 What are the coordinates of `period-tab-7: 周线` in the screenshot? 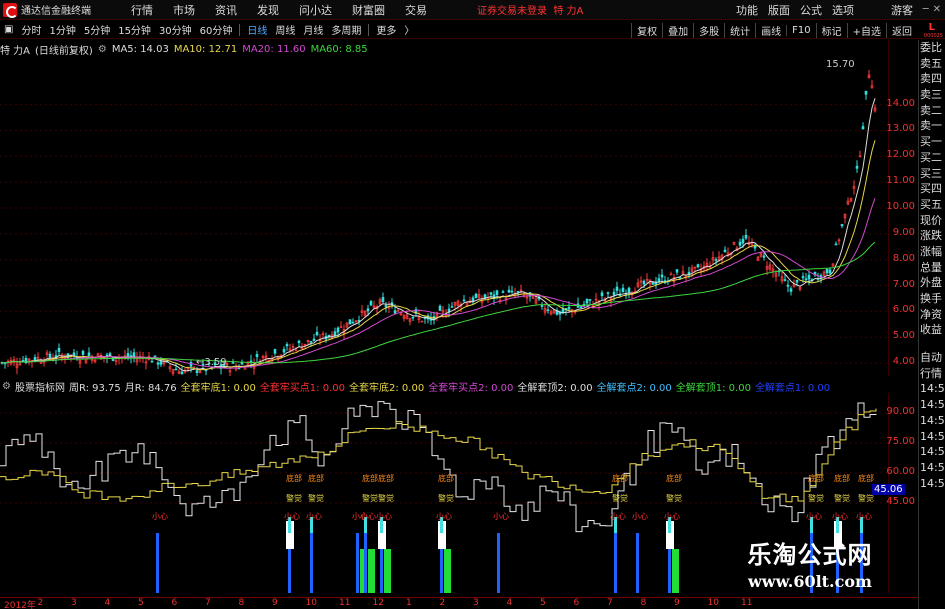 It's located at (285, 29).